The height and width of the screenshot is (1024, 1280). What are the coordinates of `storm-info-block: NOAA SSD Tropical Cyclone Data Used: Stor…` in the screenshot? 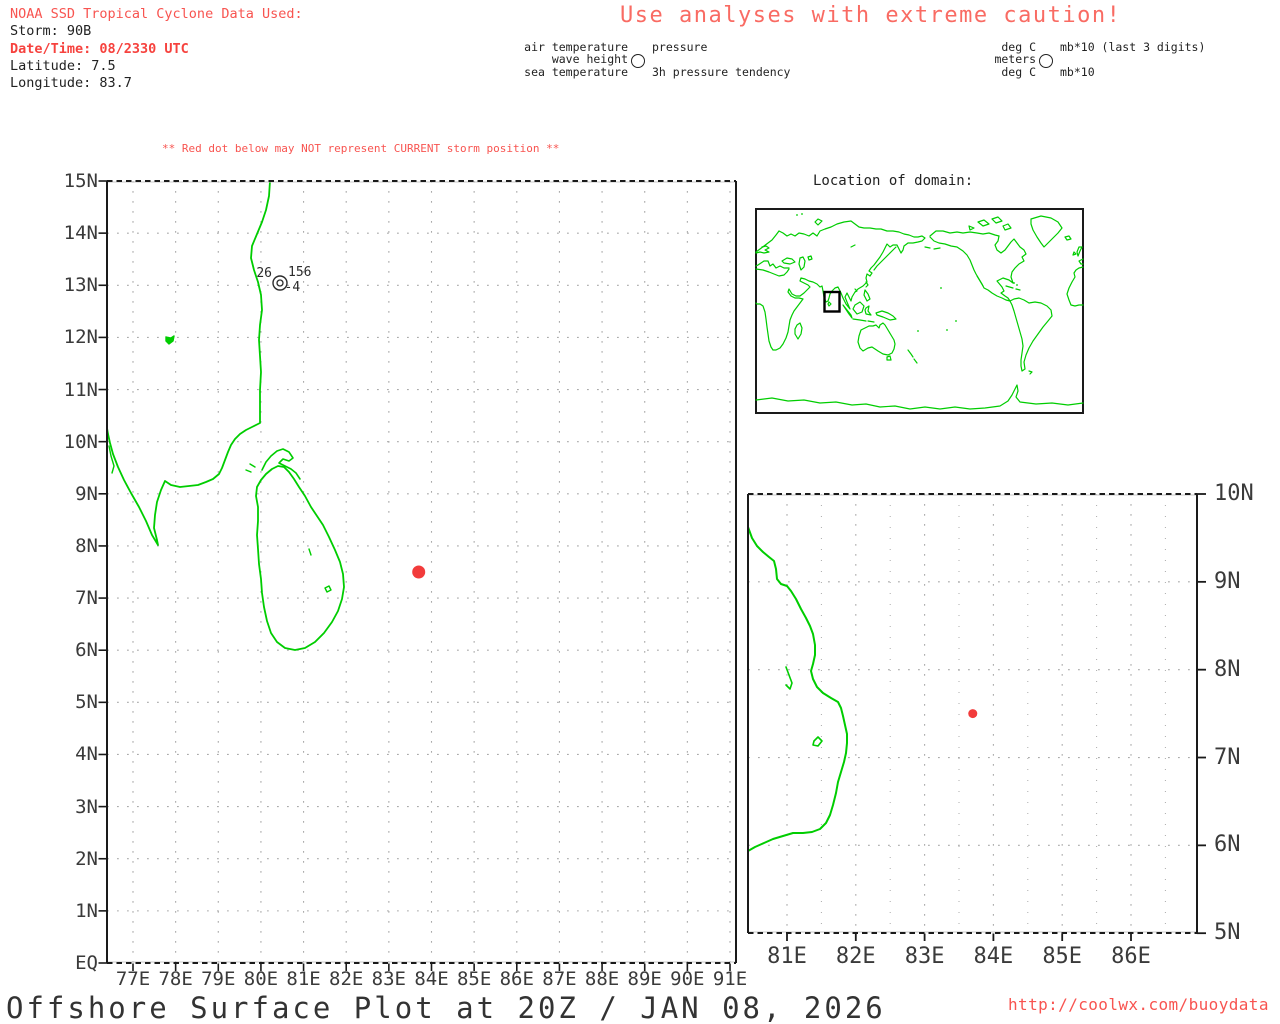 It's located at (156, 49).